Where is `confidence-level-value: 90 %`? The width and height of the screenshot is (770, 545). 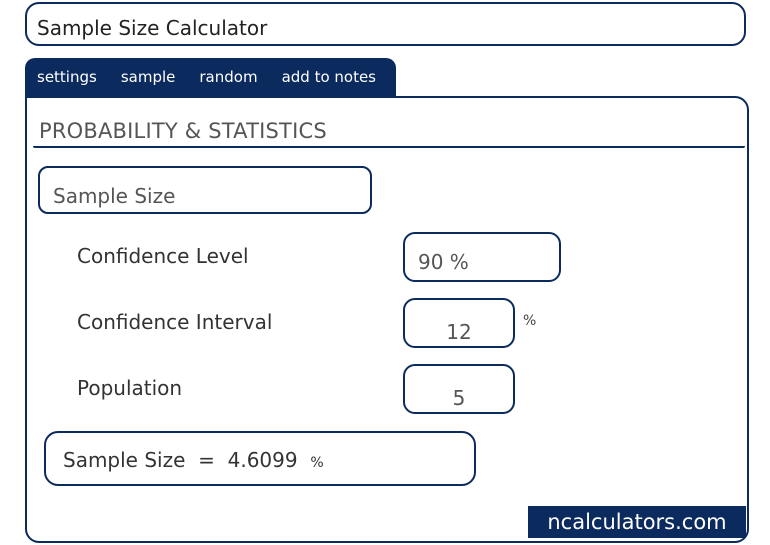
confidence-level-value: 90 % is located at coordinates (443, 262).